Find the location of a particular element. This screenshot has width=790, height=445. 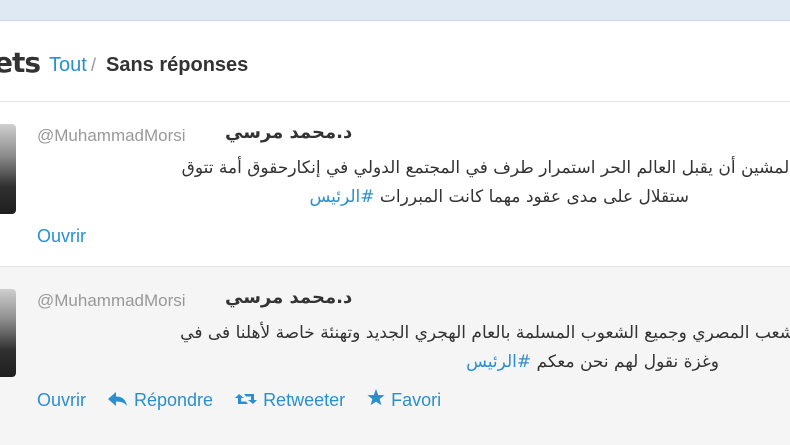

reply-arrow-icon is located at coordinates (118, 400).